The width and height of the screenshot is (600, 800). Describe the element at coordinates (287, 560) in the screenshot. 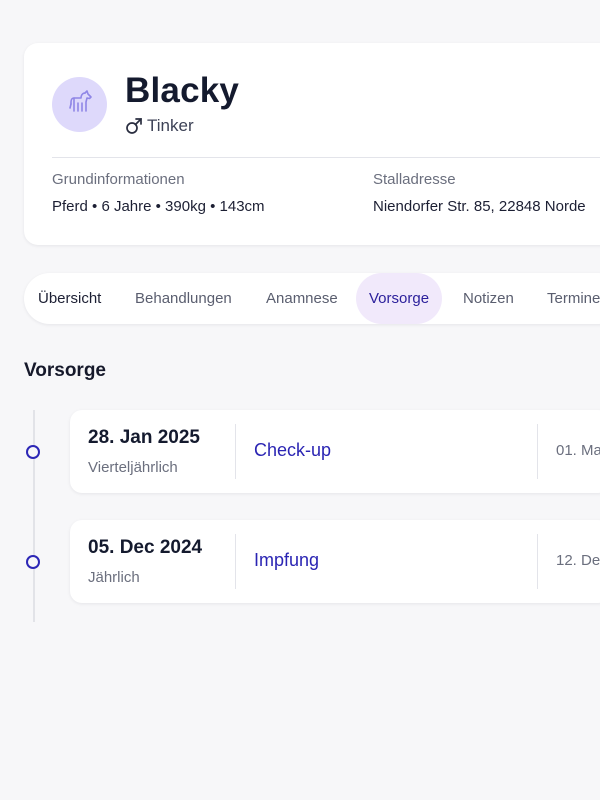

I see `entry-type: Impfung` at that location.